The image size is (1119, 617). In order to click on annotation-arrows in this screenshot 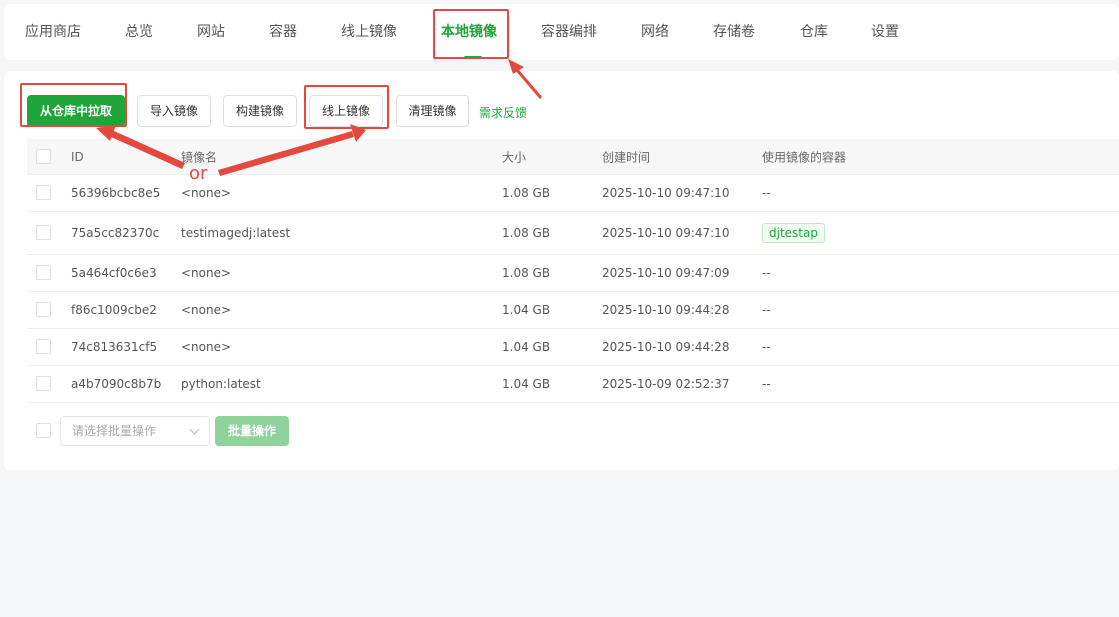, I will do `click(319, 117)`.